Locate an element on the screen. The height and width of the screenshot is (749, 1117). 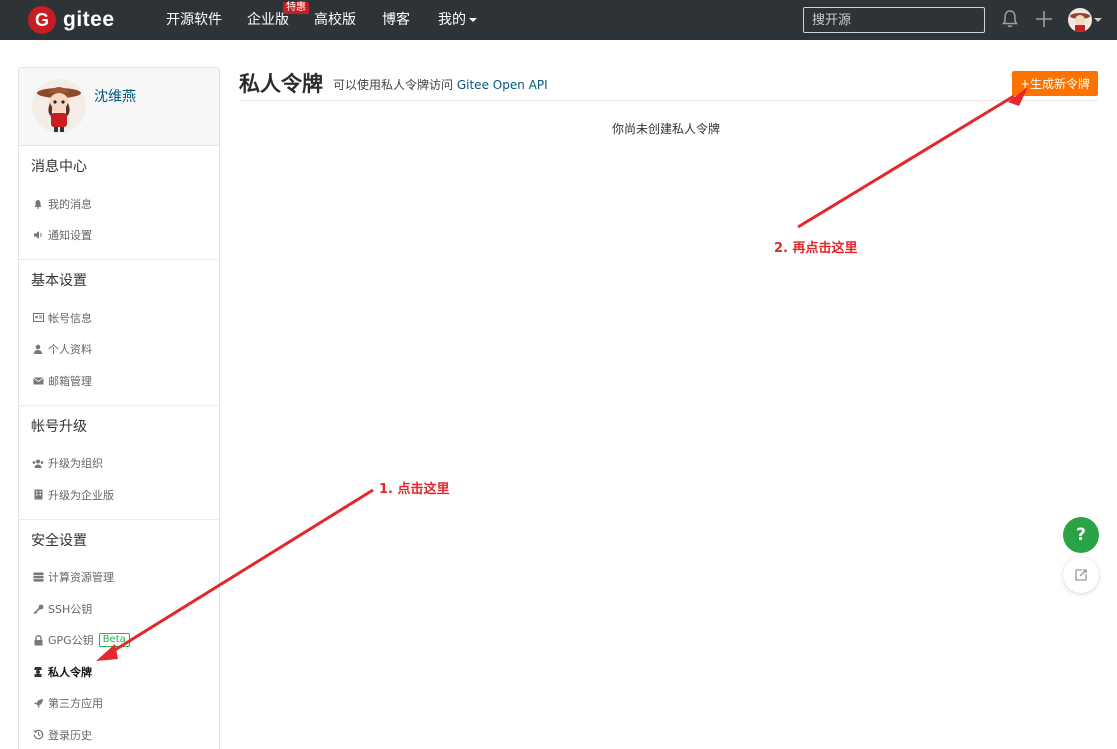
building-icon is located at coordinates (38, 495).